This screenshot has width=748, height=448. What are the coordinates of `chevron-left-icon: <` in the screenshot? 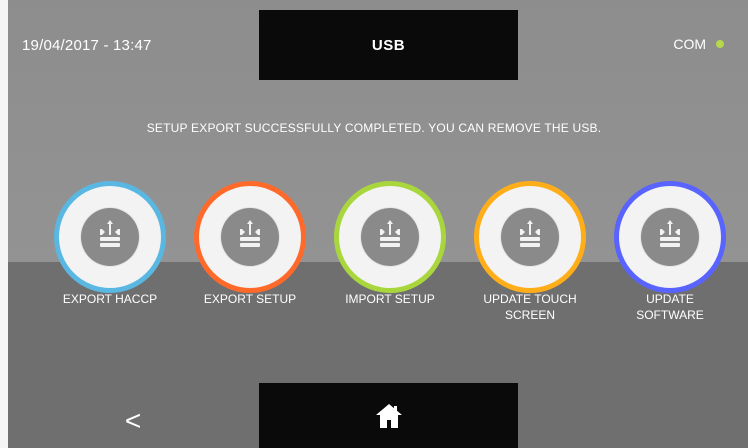 It's located at (133, 420).